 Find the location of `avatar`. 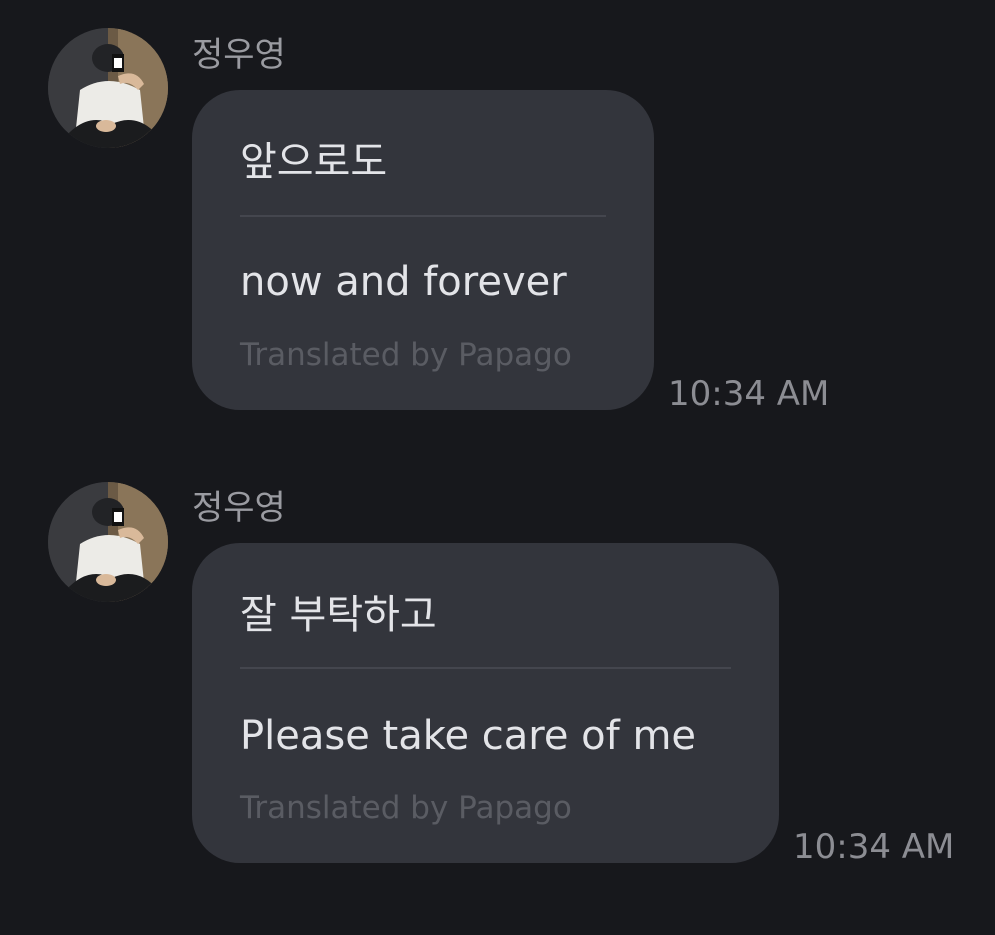

avatar is located at coordinates (108, 542).